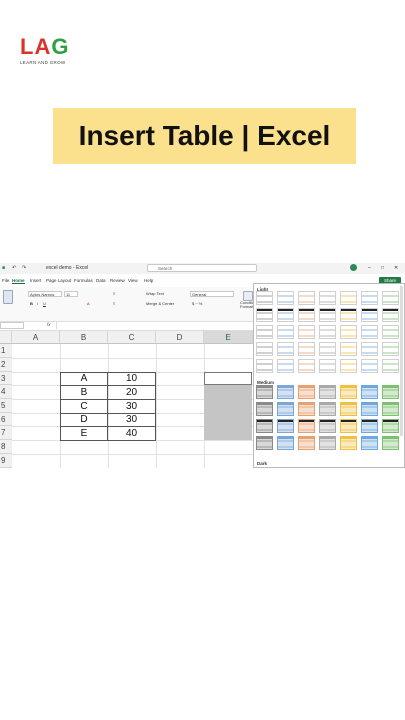 This screenshot has width=405, height=720. I want to click on name-box, so click(12, 325).